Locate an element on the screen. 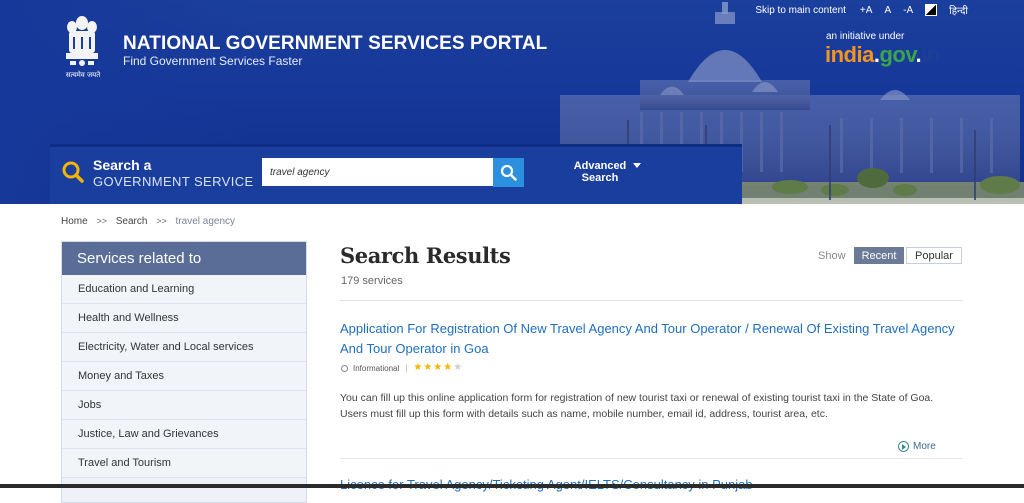  sidebar-item-education: Education and Learning is located at coordinates (184, 289).